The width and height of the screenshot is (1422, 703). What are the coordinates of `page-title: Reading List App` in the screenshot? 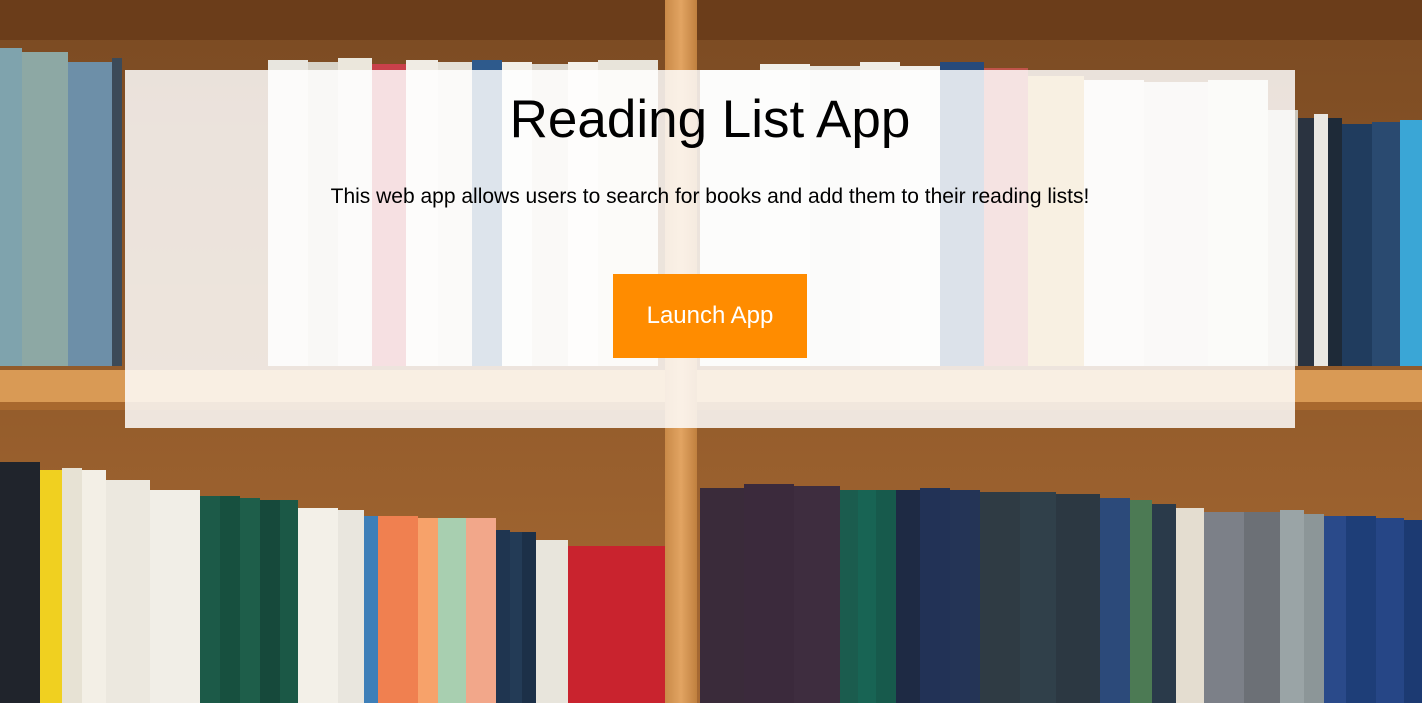 It's located at (710, 119).